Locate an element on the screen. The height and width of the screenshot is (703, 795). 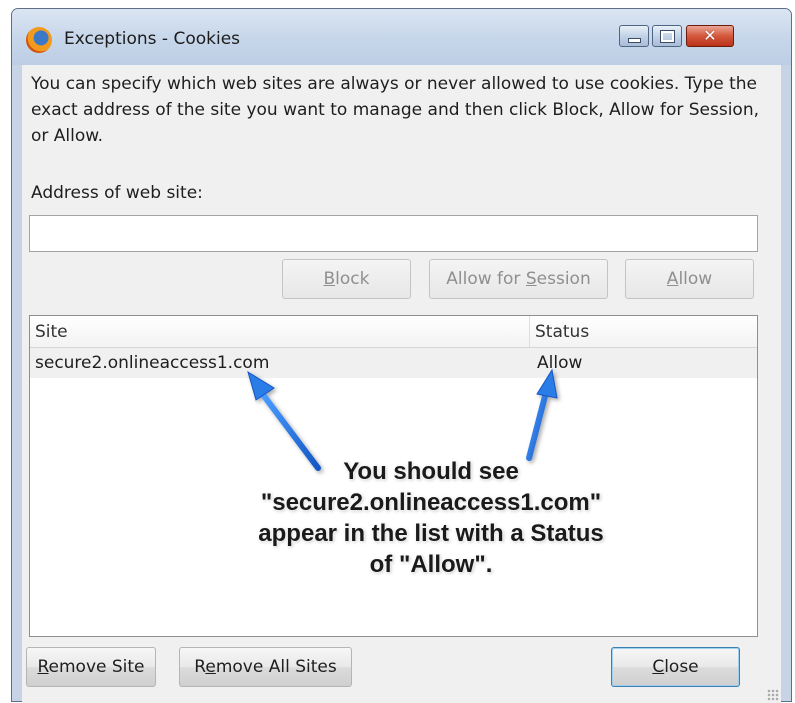
list-header: Site Status is located at coordinates (393, 332).